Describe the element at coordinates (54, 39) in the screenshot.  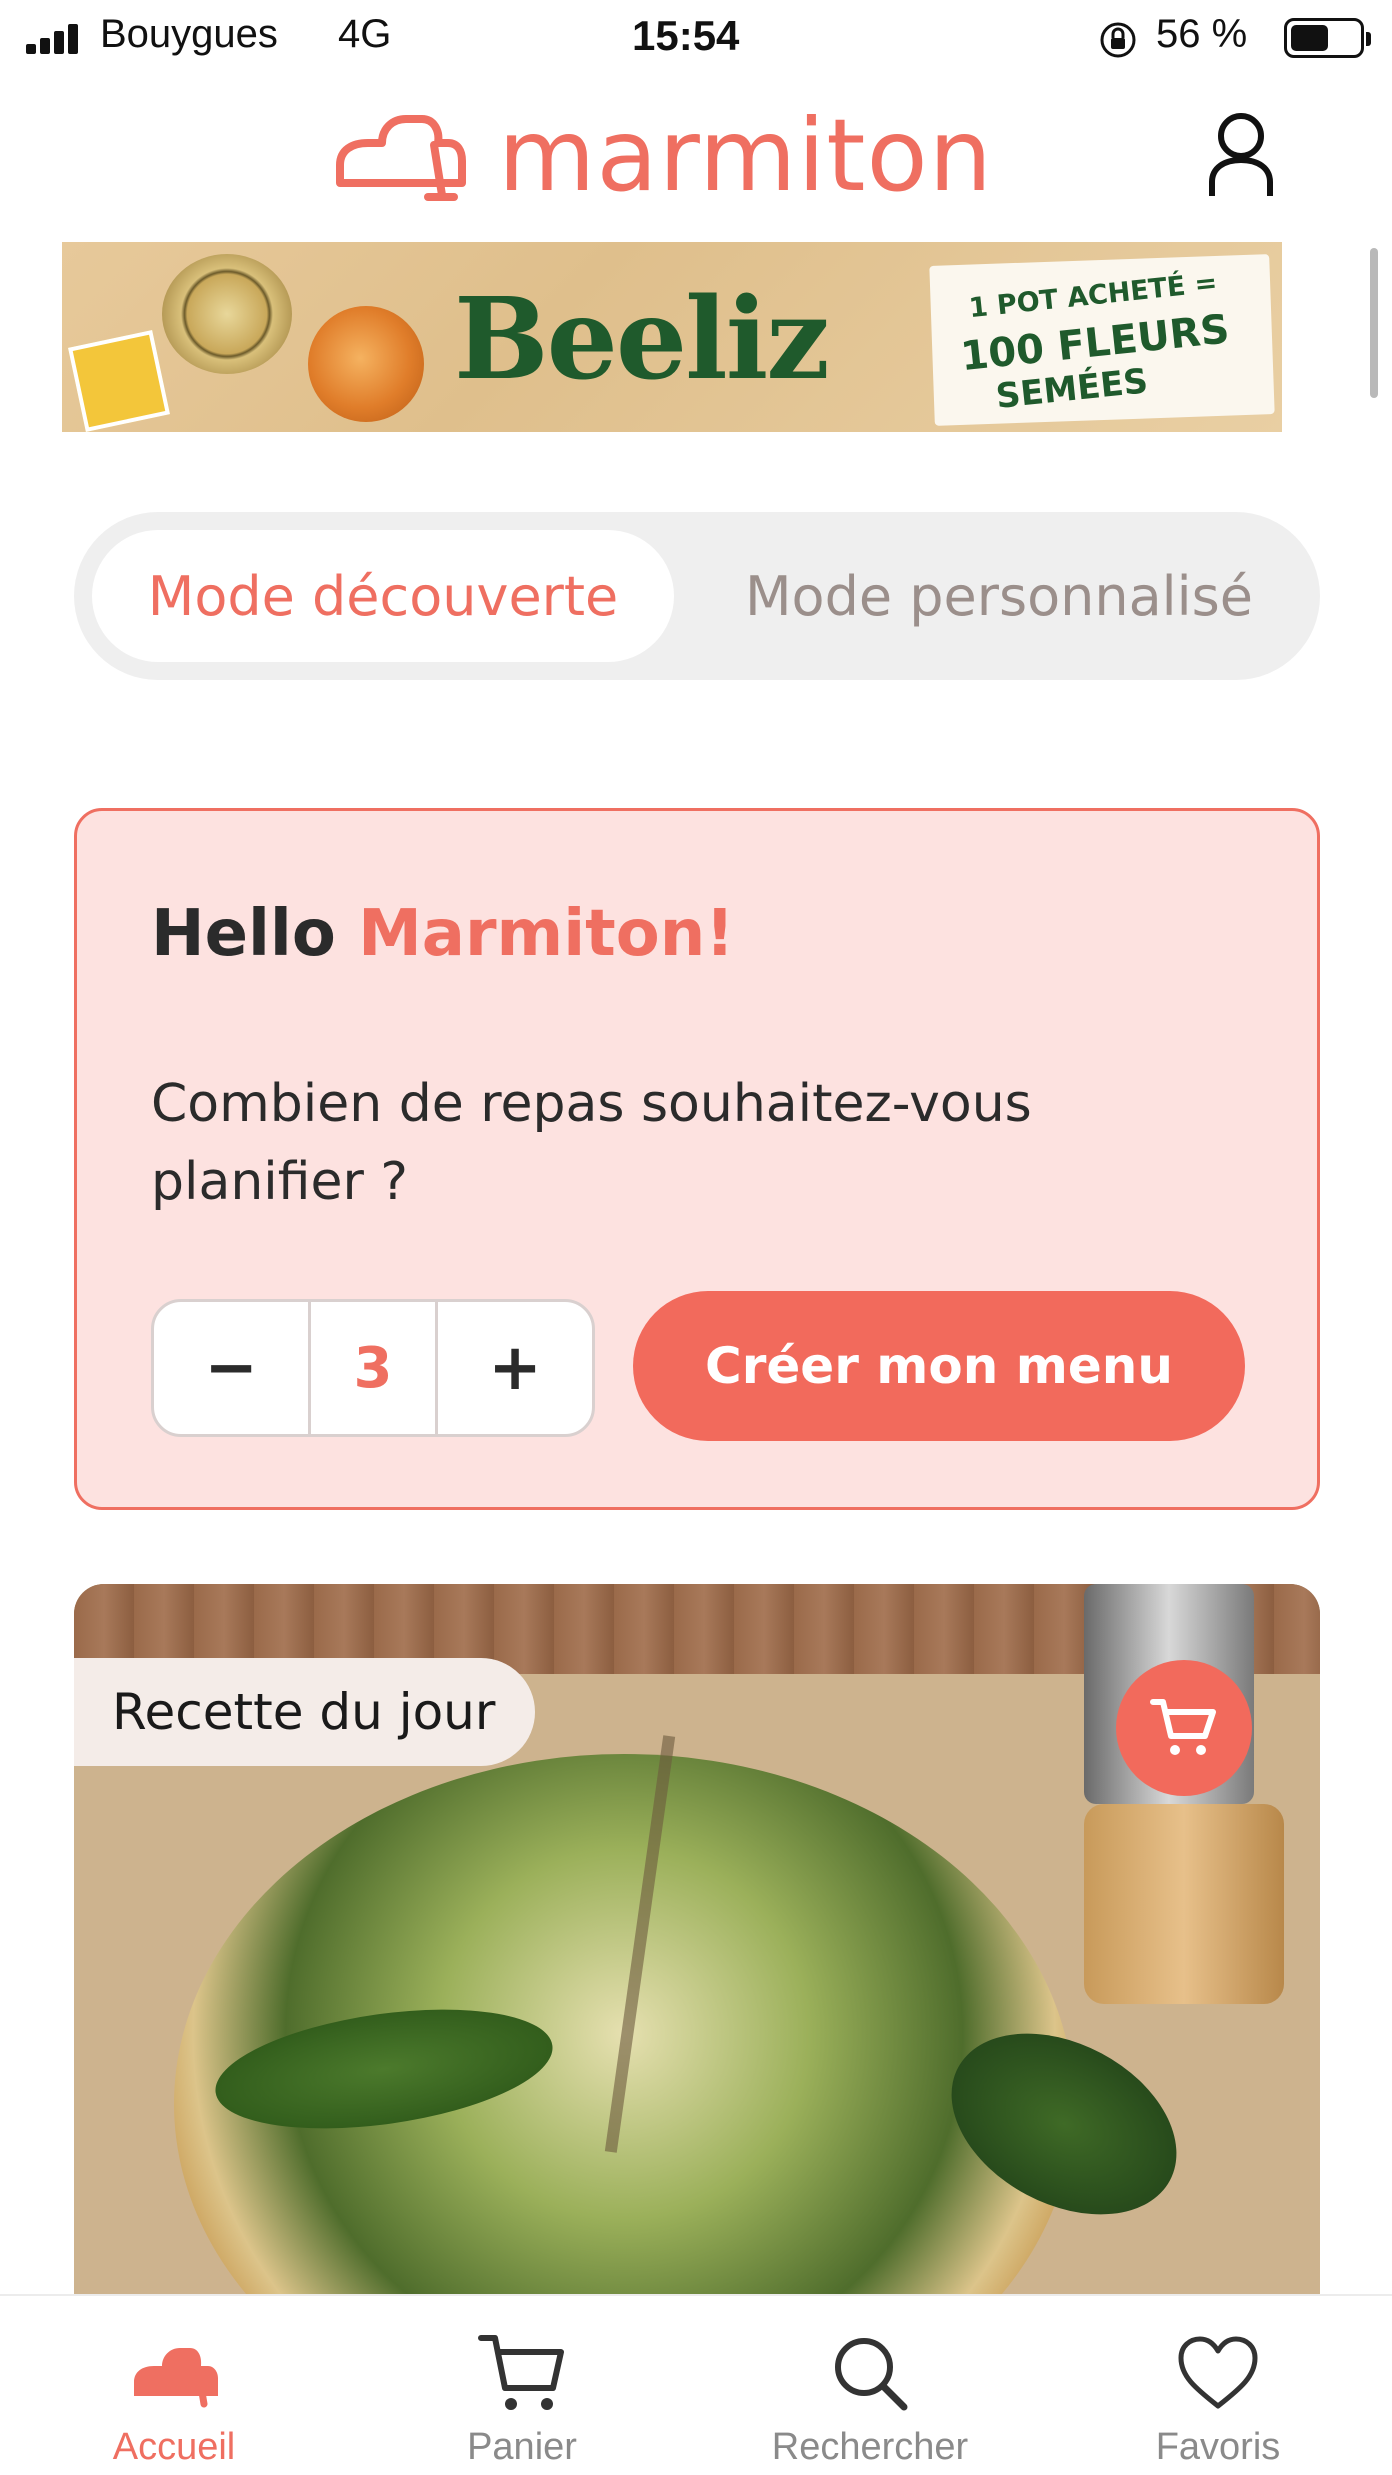
I see `signal-icon` at that location.